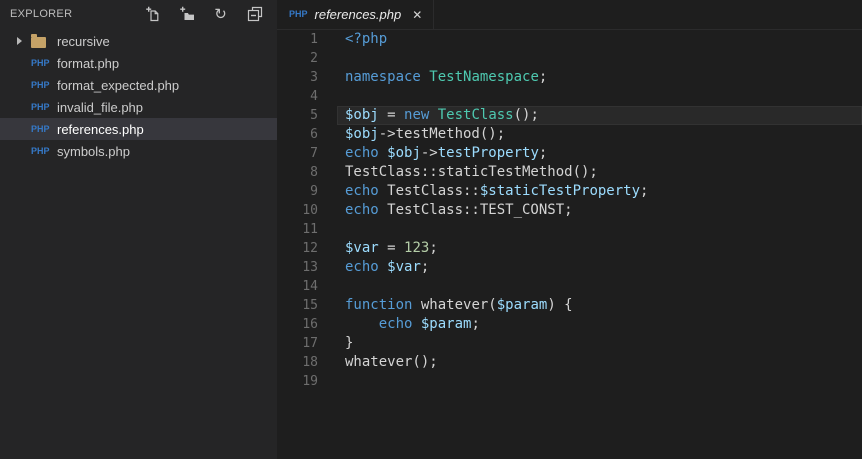 Image resolution: width=862 pixels, height=459 pixels. I want to click on refresh-icon: ↻, so click(220, 13).